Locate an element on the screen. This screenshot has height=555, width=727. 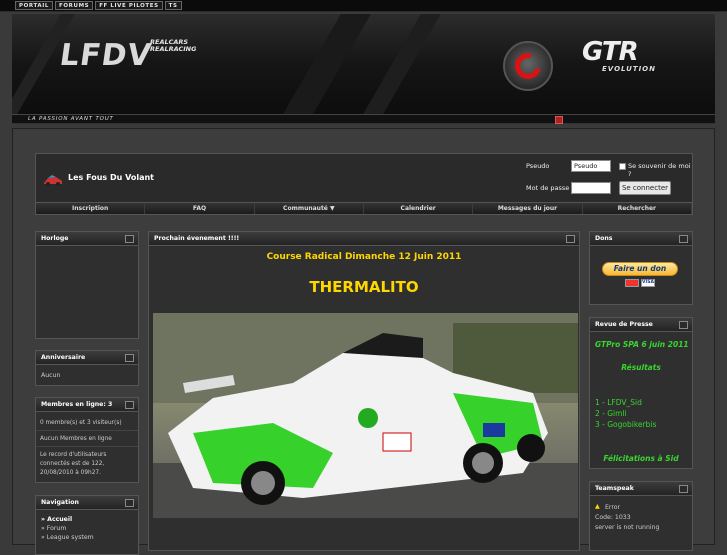
menu-rechercher: Rechercher is located at coordinates (637, 208).